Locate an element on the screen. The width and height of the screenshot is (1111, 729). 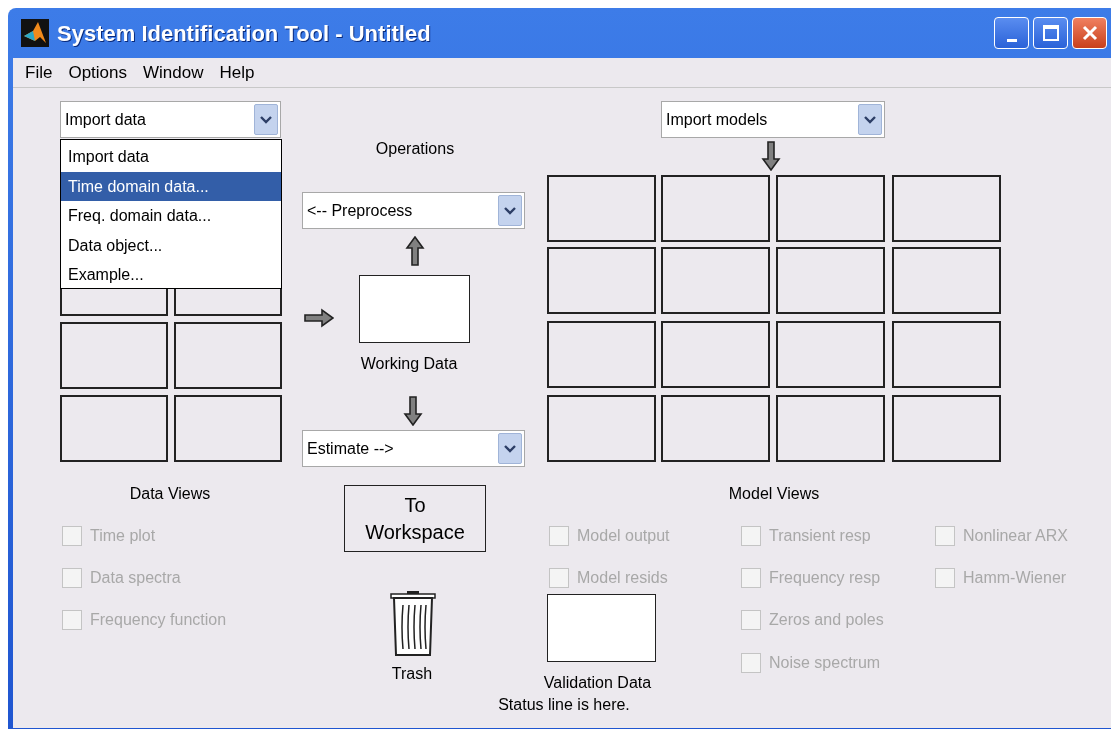
checkbox-label: Transient resp is located at coordinates (820, 536).